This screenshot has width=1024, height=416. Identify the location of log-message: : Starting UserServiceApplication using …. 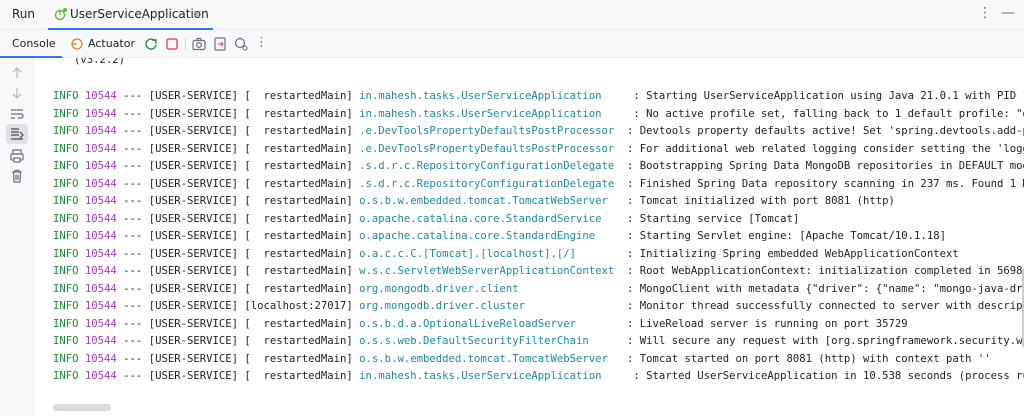
(825, 96).